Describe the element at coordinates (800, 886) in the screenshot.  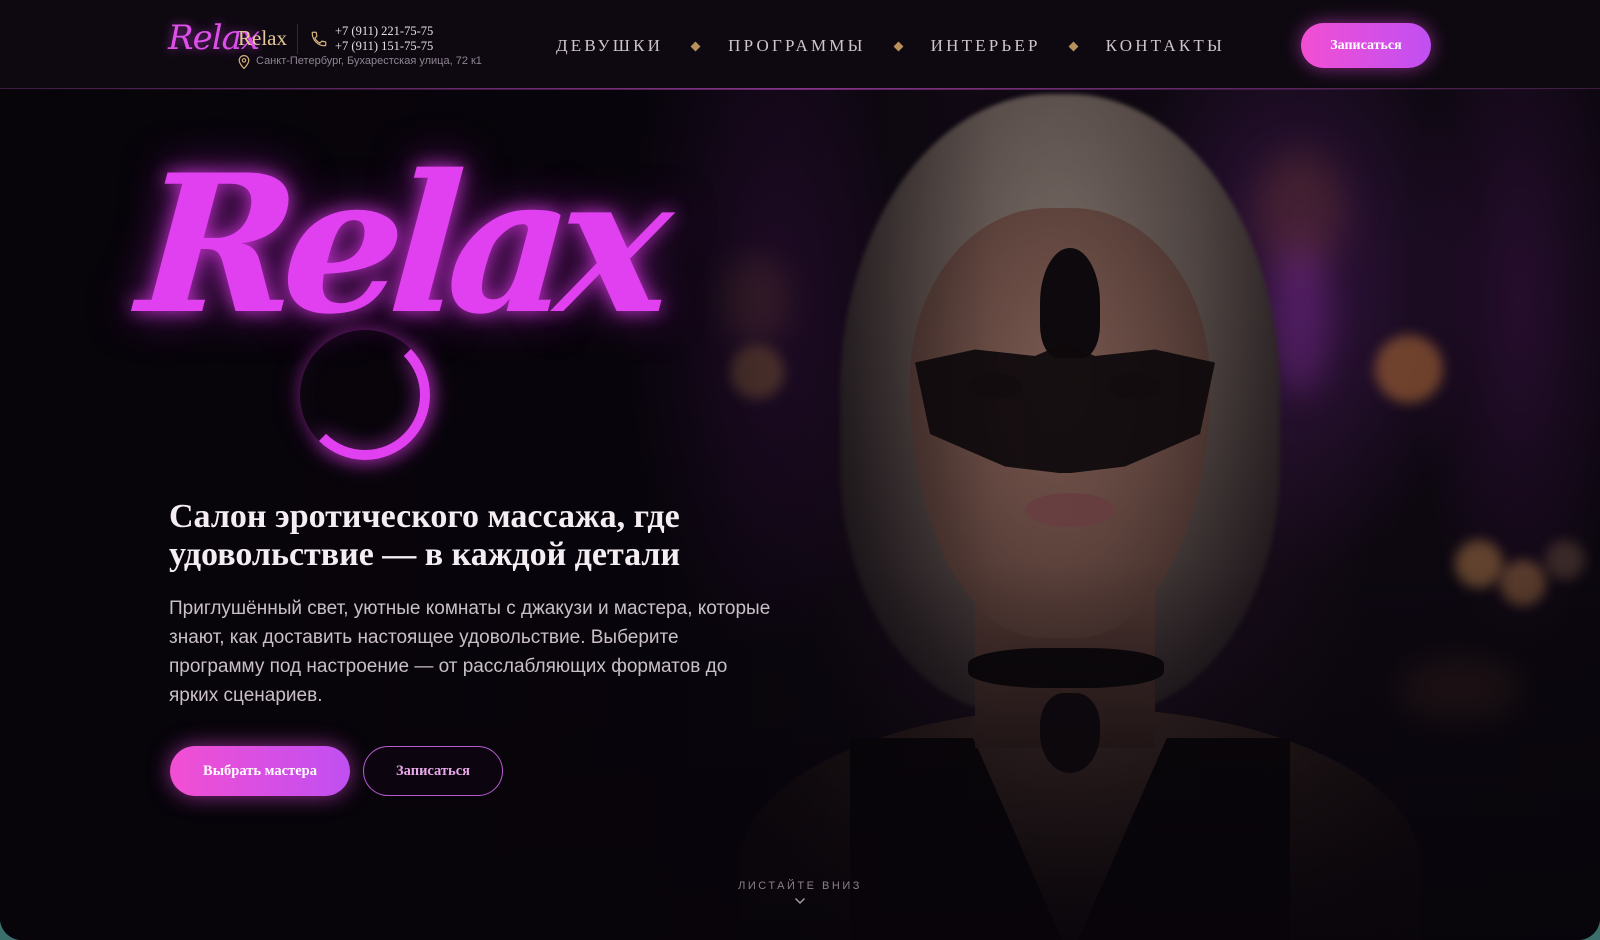
I see `scroll-hint: ЛИСТАЙТЕ ВНИЗ` at that location.